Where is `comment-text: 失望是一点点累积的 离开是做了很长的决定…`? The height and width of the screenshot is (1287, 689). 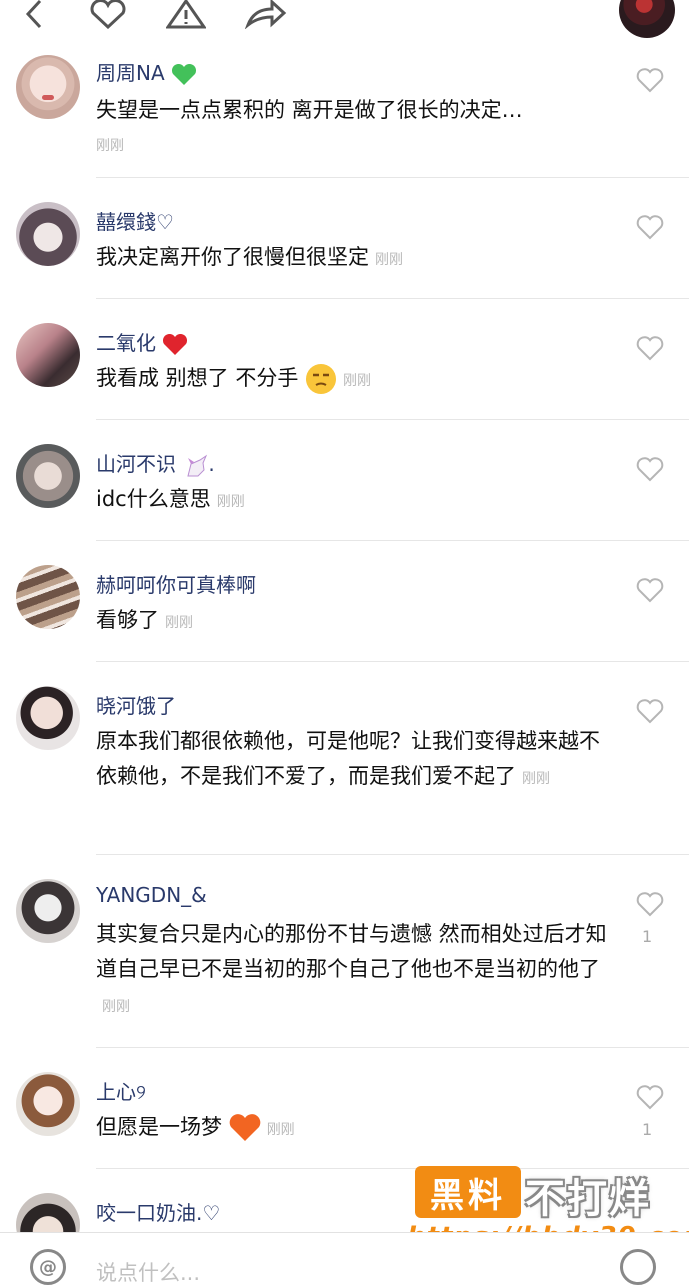 comment-text: 失望是一点点累积的 离开是做了很长的决定… is located at coordinates (356, 110).